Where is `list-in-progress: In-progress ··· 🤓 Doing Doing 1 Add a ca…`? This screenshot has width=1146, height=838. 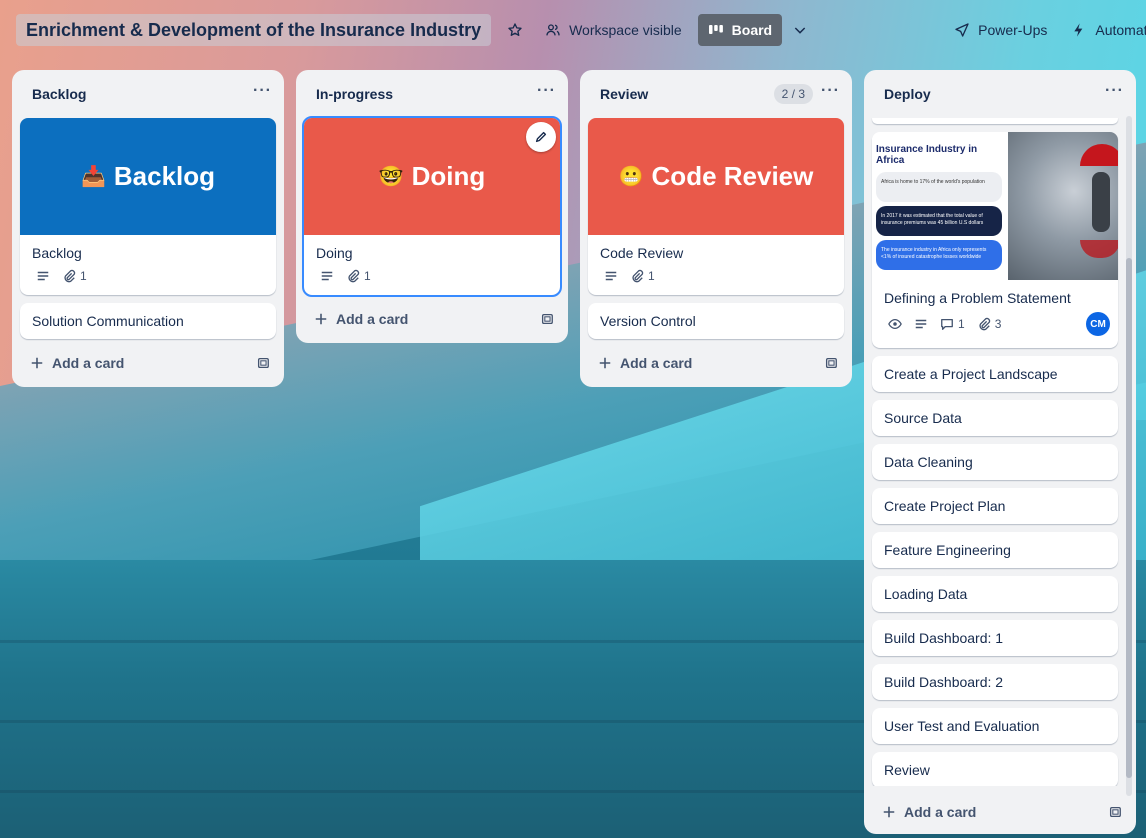 list-in-progress: In-progress ··· 🤓 Doing Doing 1 Add a ca… is located at coordinates (432, 206).